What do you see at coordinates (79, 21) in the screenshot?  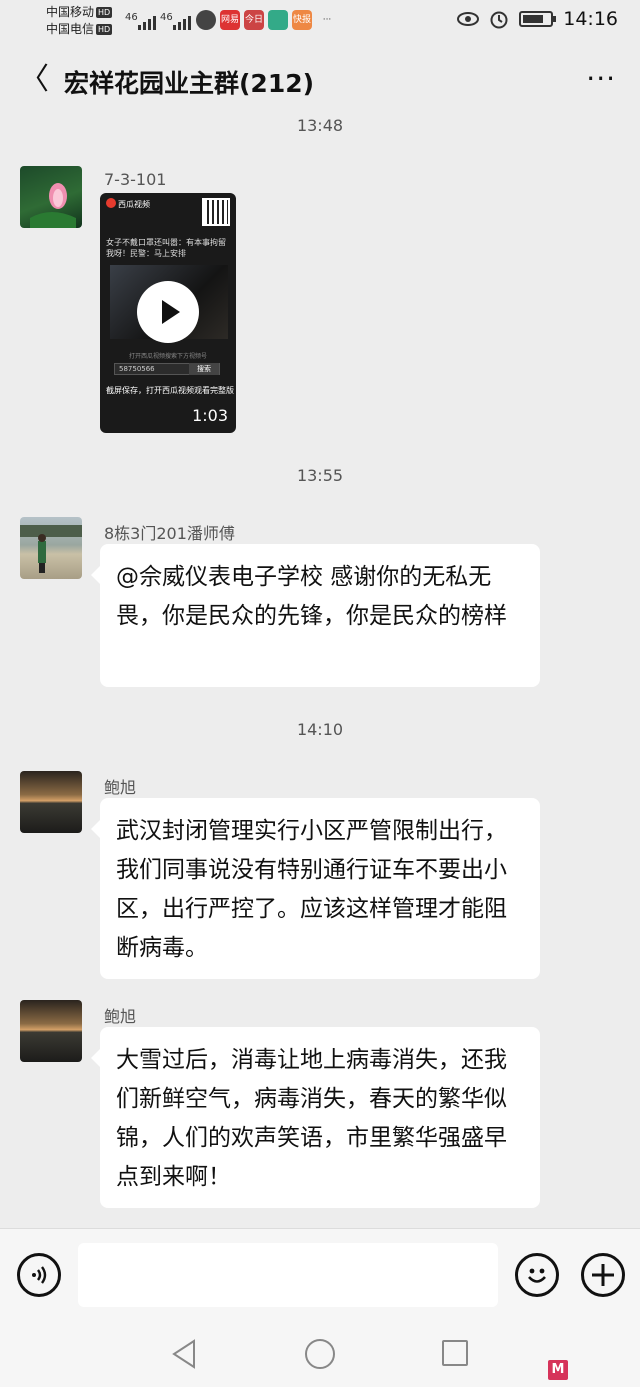 I see `carriers: 中国移动 HD 中国电信 HD` at bounding box center [79, 21].